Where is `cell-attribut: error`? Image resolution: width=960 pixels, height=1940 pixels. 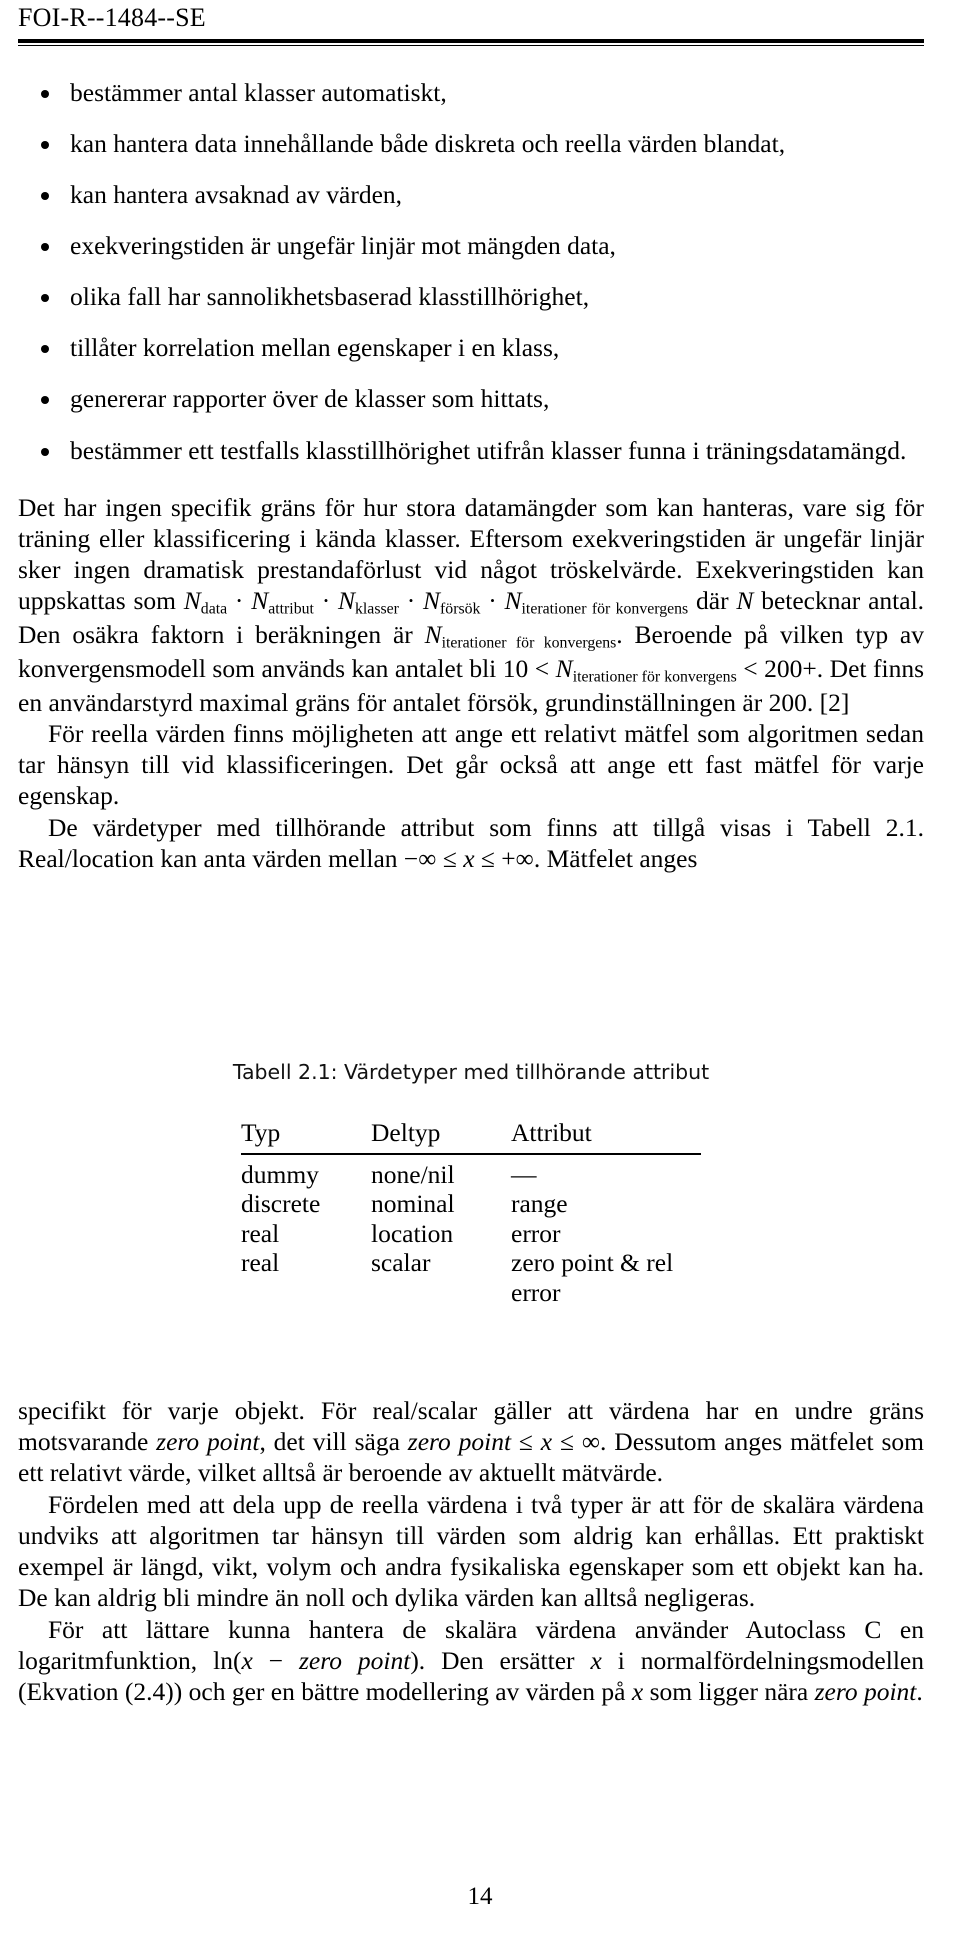 cell-attribut: error is located at coordinates (536, 1233).